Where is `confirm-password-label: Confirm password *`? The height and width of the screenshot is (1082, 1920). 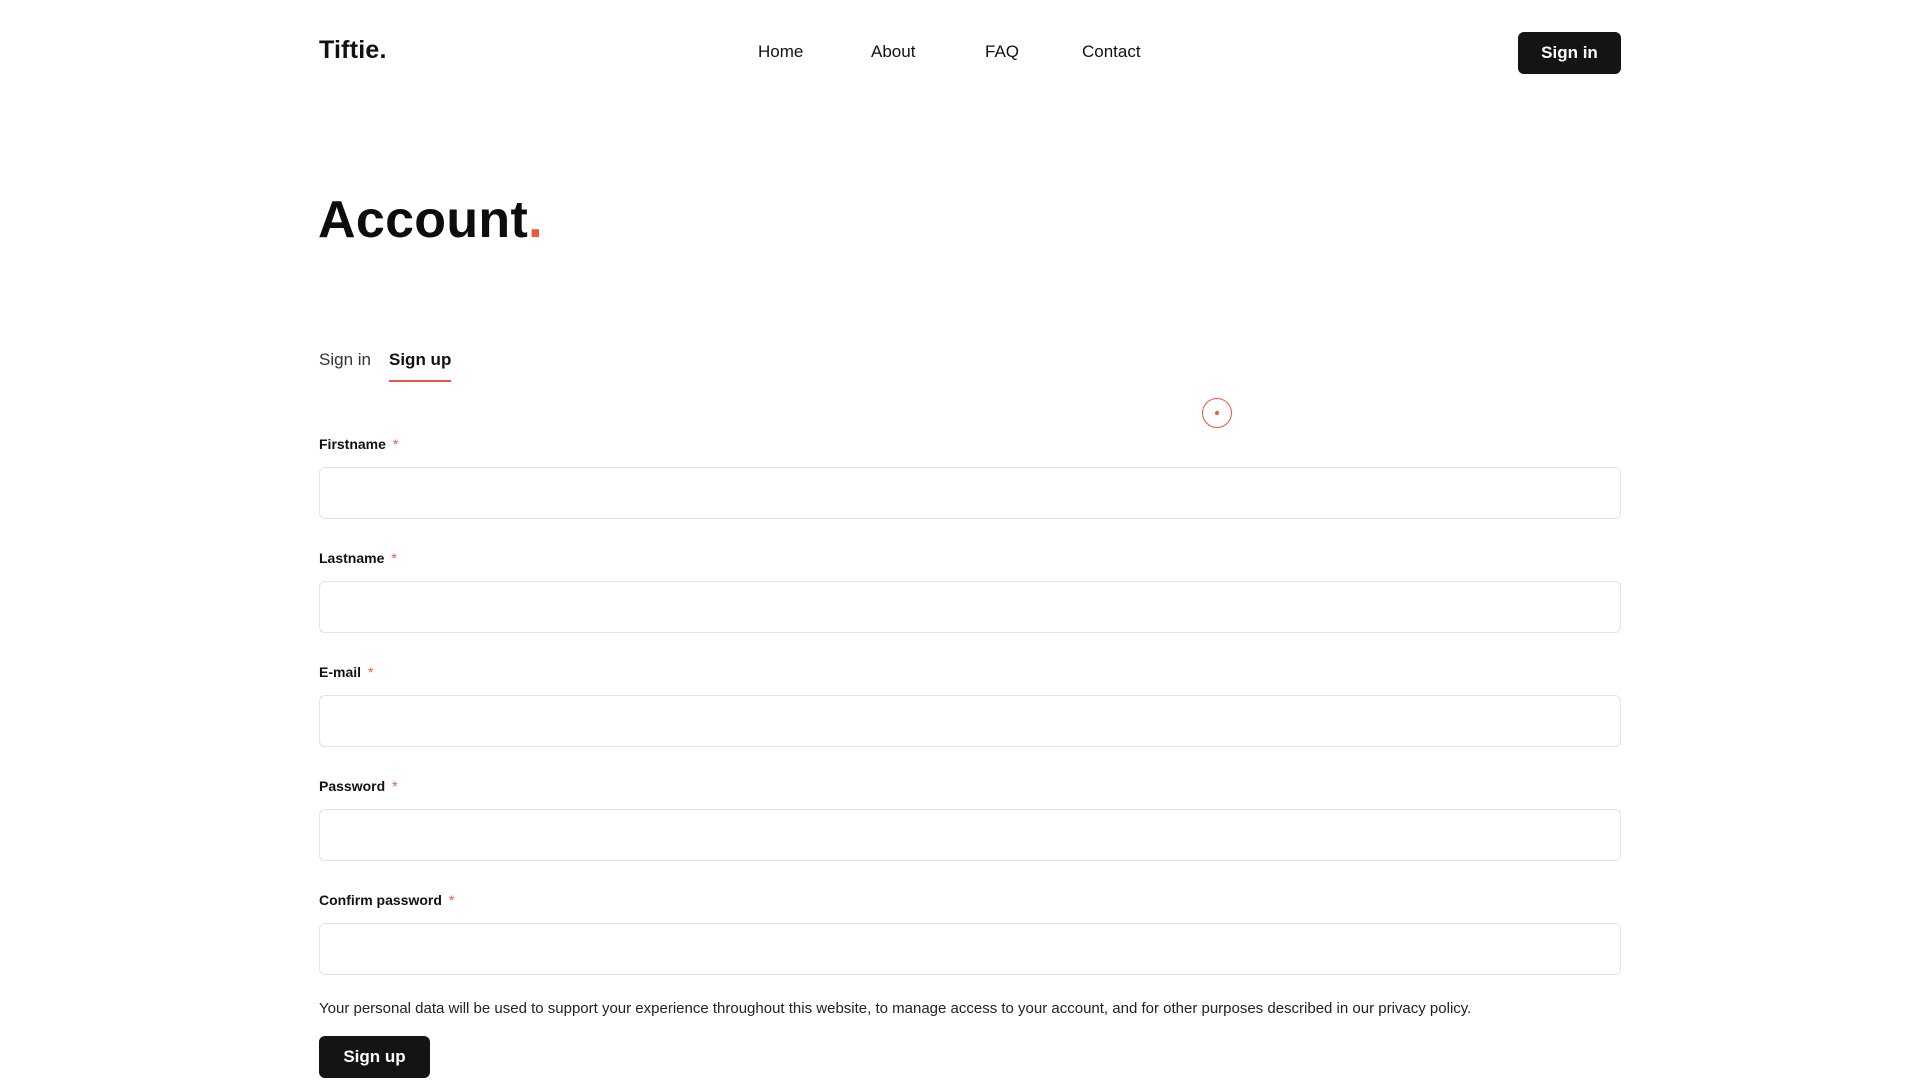
confirm-password-label: Confirm password * is located at coordinates (386, 900).